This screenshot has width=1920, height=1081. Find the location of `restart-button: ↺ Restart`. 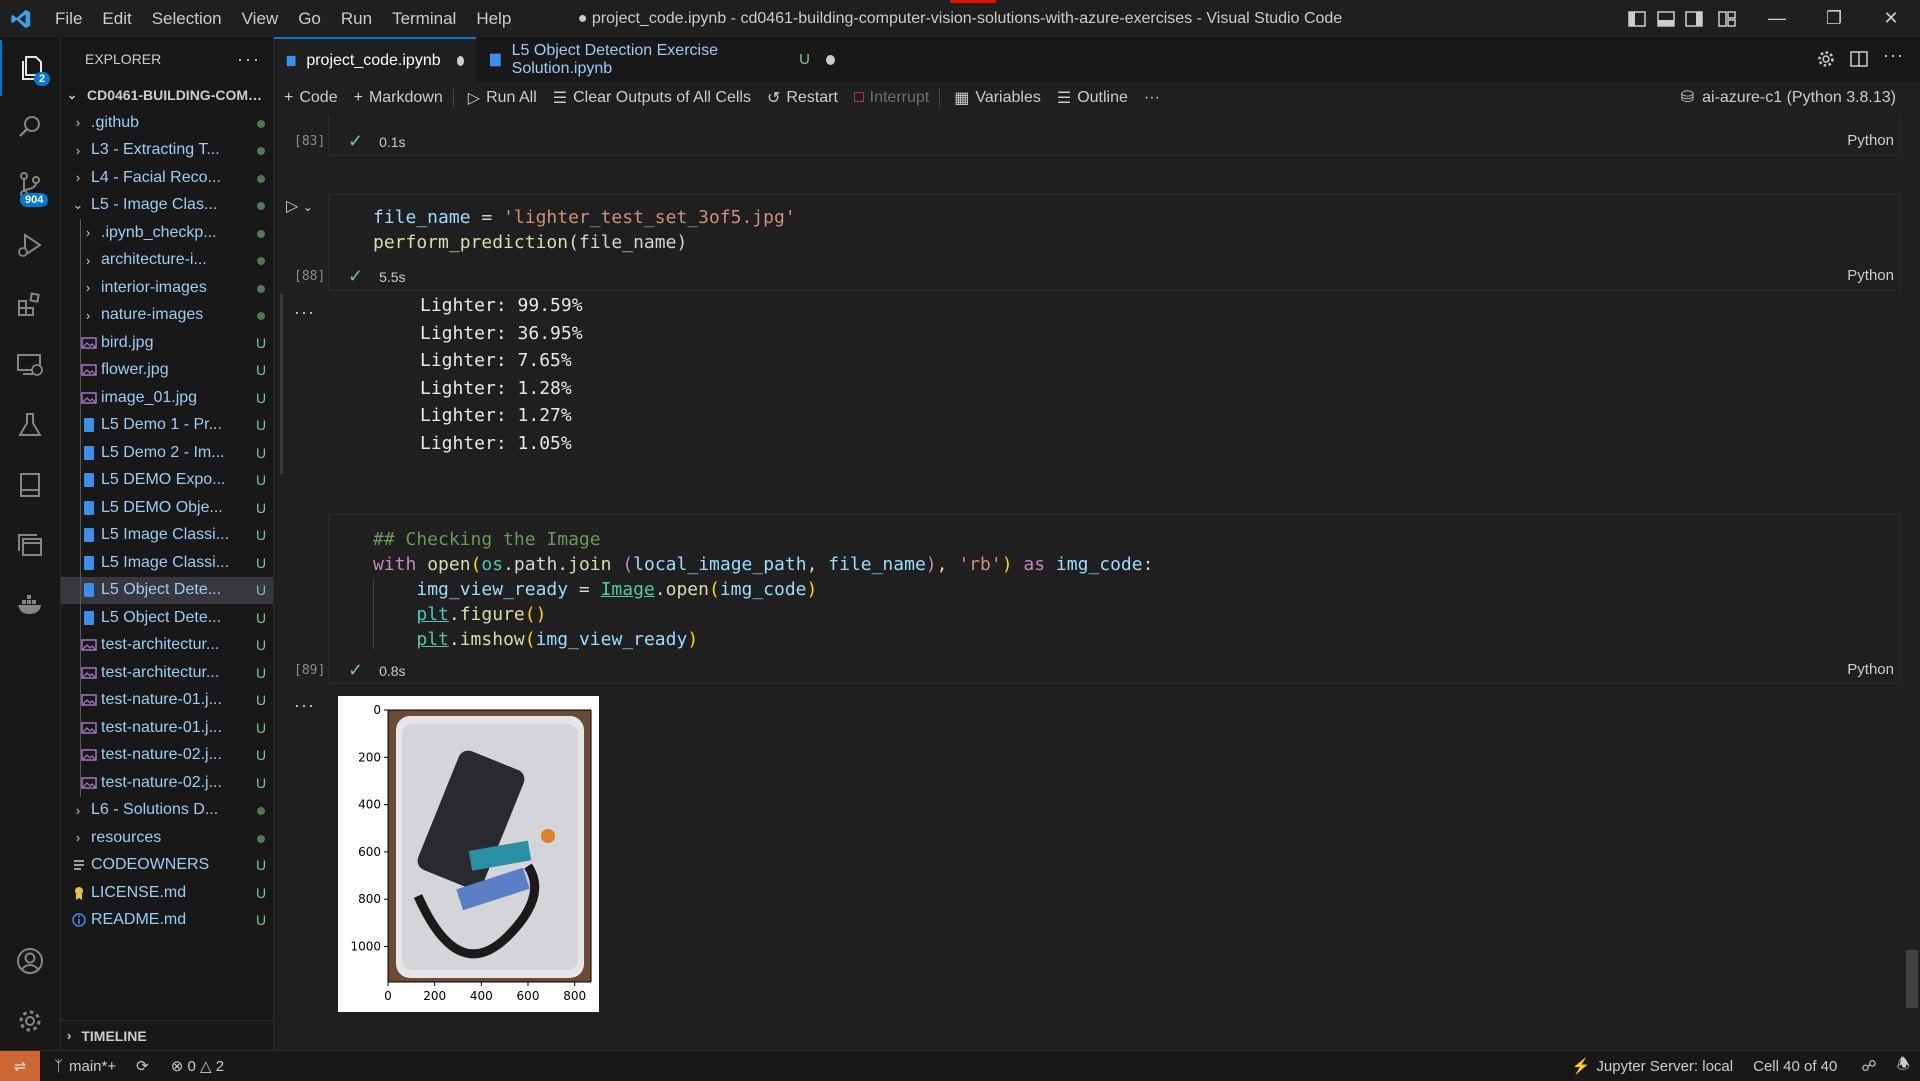

restart-button: ↺ Restart is located at coordinates (802, 98).